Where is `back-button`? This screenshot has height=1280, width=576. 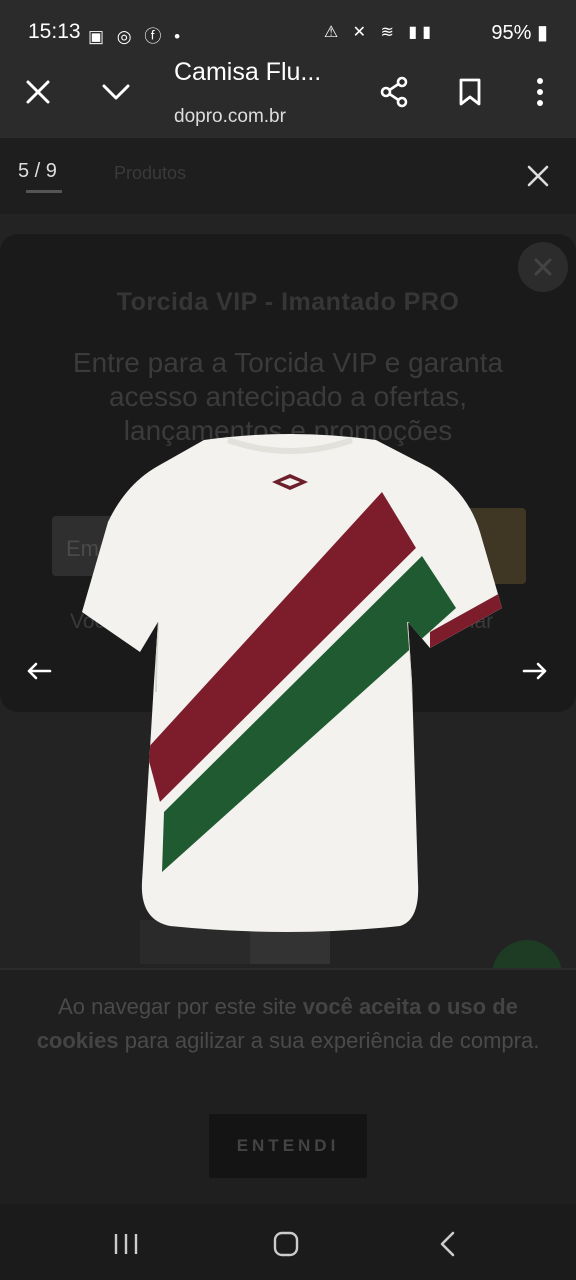
back-button is located at coordinates (448, 1244).